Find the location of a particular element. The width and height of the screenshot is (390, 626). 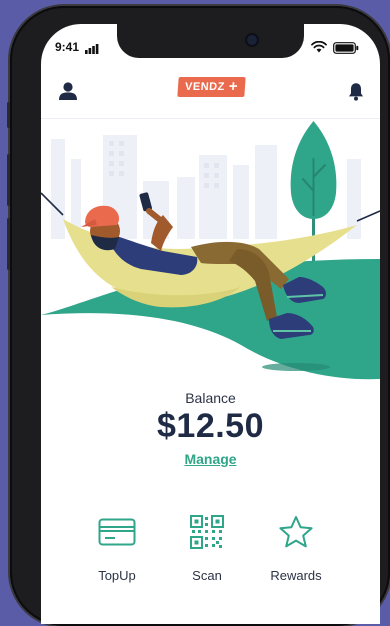

person-icon is located at coordinates (68, 91).